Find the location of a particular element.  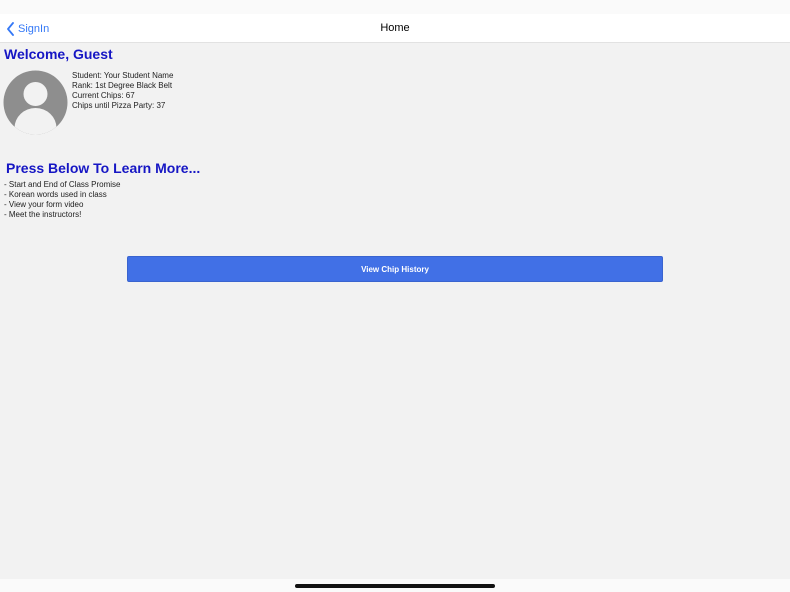

list-item: - Korean words used in class is located at coordinates (55, 194).